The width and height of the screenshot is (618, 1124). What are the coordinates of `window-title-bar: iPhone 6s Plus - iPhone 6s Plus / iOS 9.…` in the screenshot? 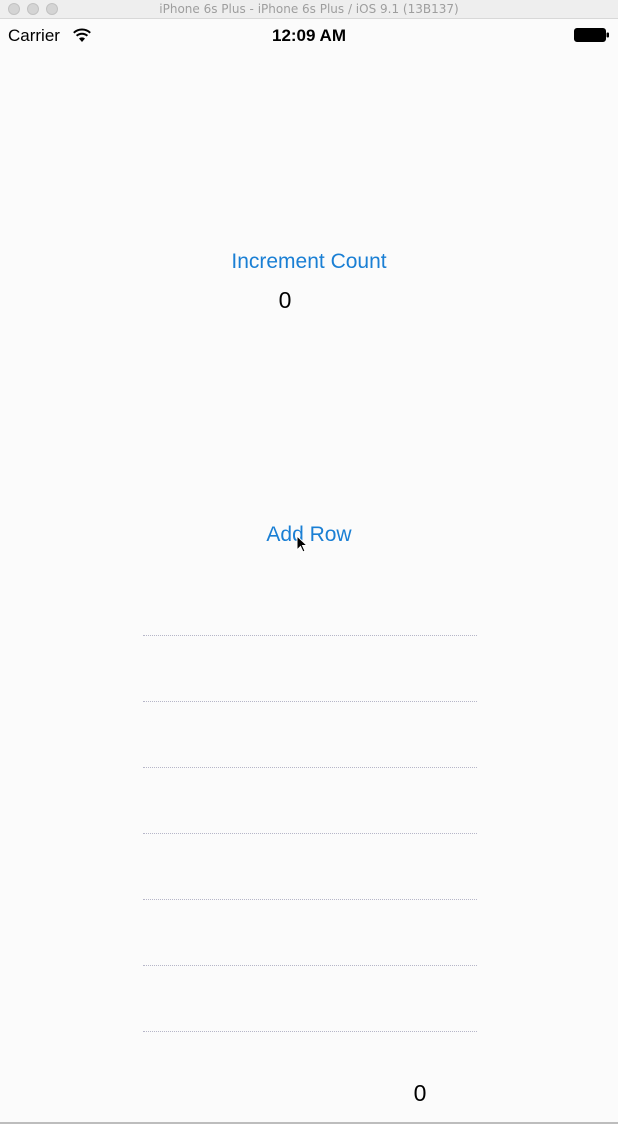 It's located at (309, 9).